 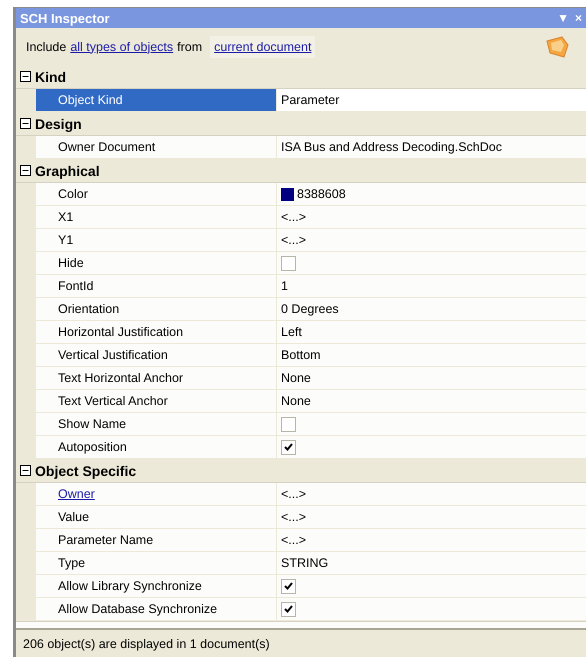 What do you see at coordinates (263, 47) in the screenshot?
I see `source-link: current document` at bounding box center [263, 47].